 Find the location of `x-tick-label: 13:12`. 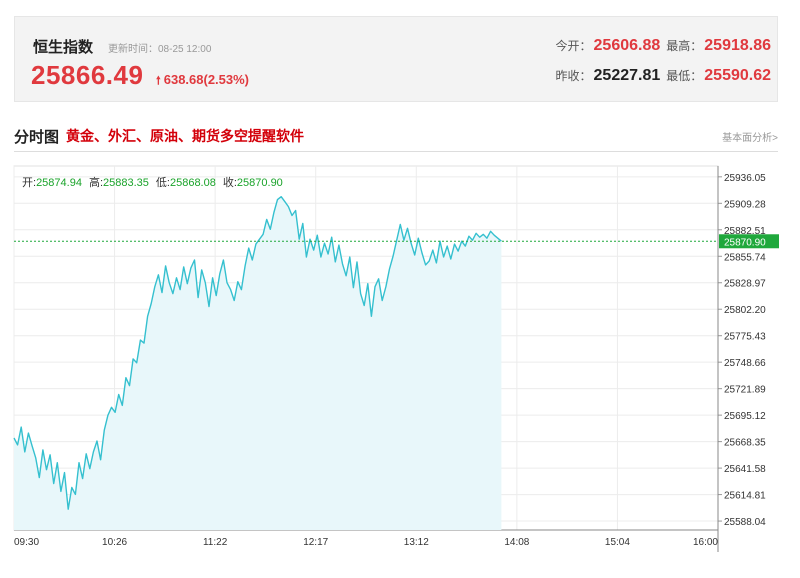

x-tick-label: 13:12 is located at coordinates (416, 542).